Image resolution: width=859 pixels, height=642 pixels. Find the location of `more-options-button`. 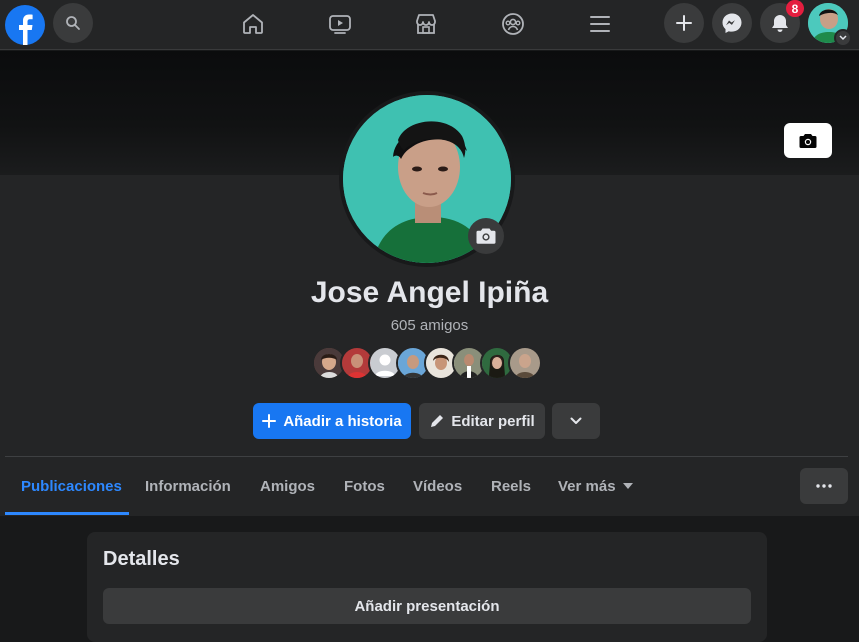

more-options-button is located at coordinates (824, 486).